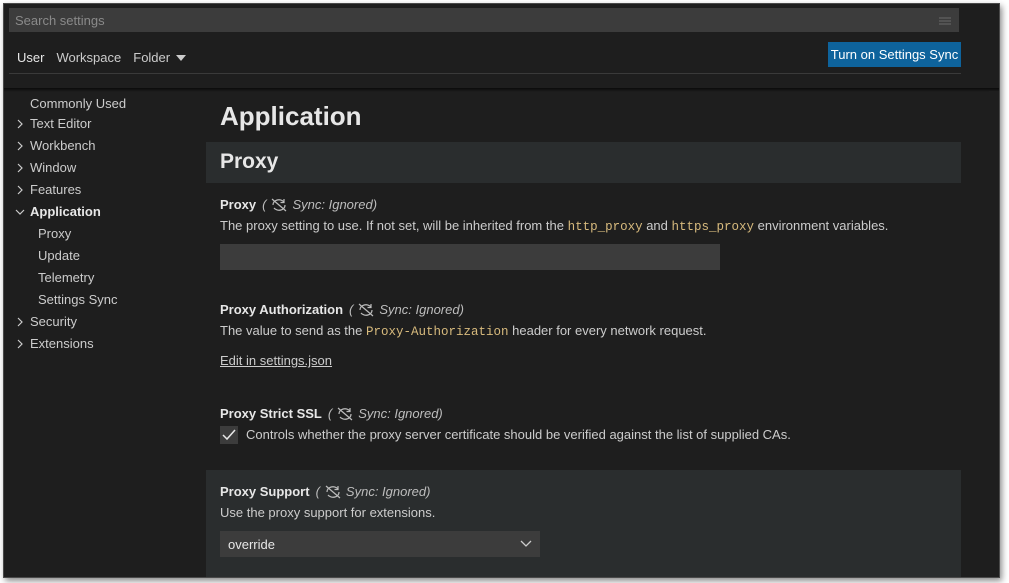 This screenshot has width=1009, height=583. What do you see at coordinates (181, 58) in the screenshot?
I see `caret-down-icon` at bounding box center [181, 58].